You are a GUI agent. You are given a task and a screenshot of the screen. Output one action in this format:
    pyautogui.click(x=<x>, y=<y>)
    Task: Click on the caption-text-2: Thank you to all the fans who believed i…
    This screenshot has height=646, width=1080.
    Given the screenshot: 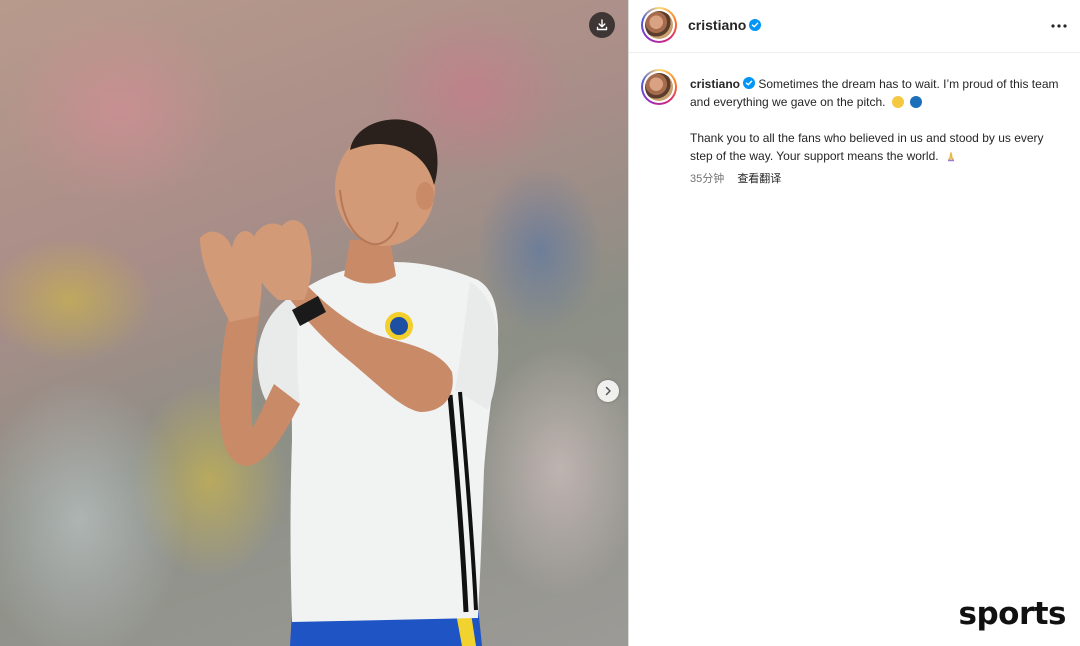 What is the action you would take?
    pyautogui.click(x=867, y=147)
    